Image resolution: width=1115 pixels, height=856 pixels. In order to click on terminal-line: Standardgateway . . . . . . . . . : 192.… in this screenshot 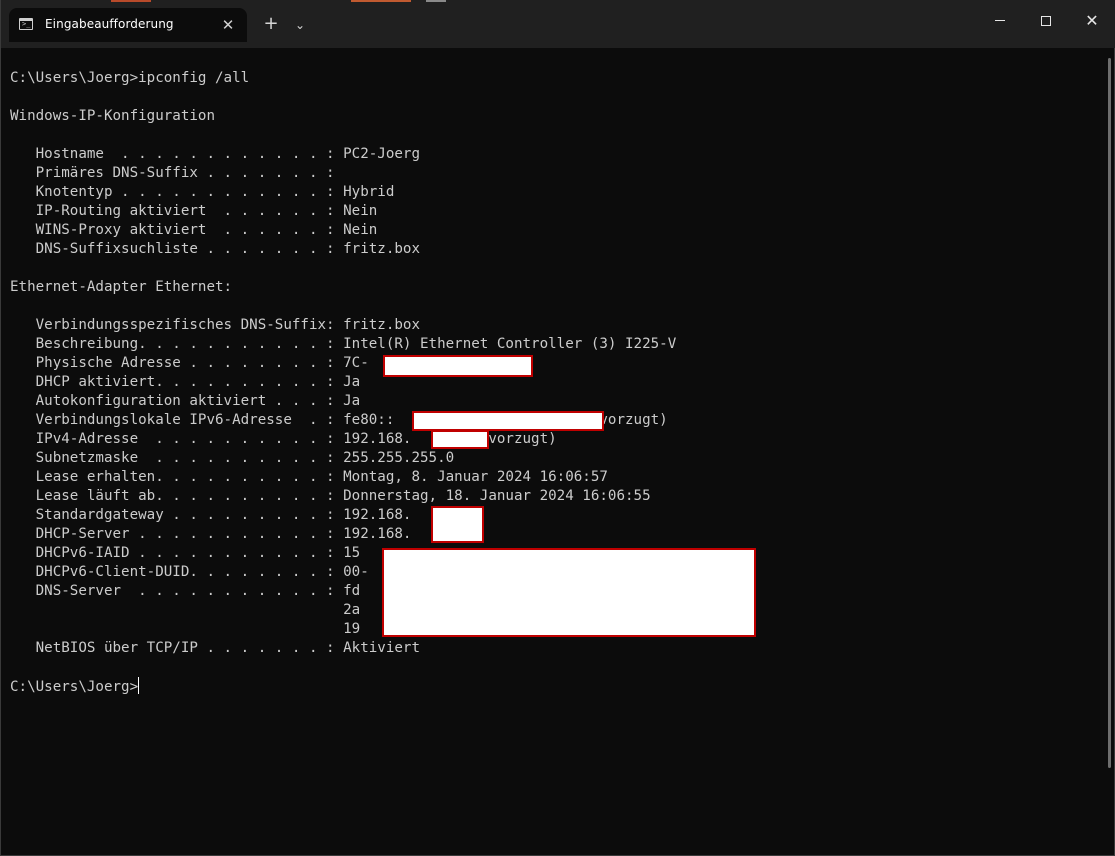, I will do `click(211, 515)`.